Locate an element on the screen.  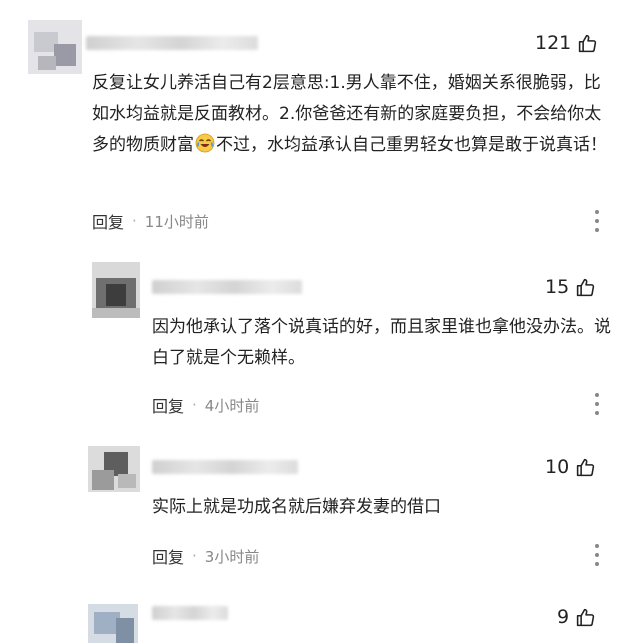
like-button: 9 is located at coordinates (576, 617).